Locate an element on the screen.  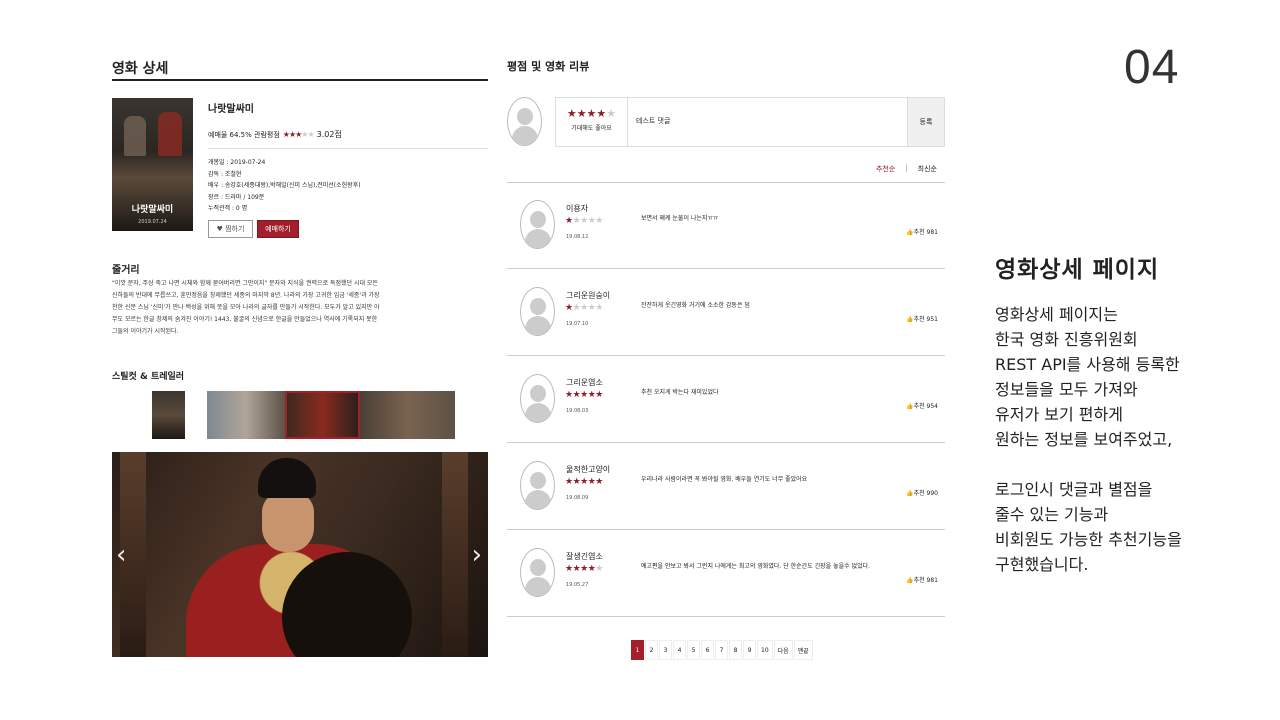
page-1: 1 is located at coordinates (637, 650).